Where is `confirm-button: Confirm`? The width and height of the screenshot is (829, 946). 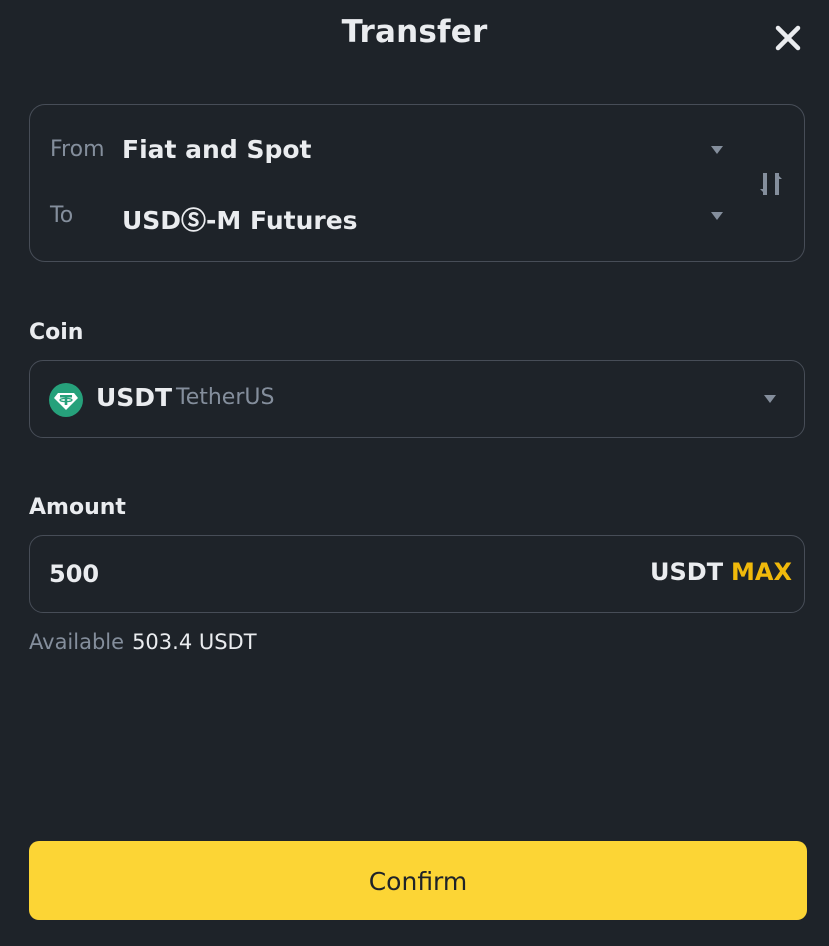
confirm-button: Confirm is located at coordinates (418, 880).